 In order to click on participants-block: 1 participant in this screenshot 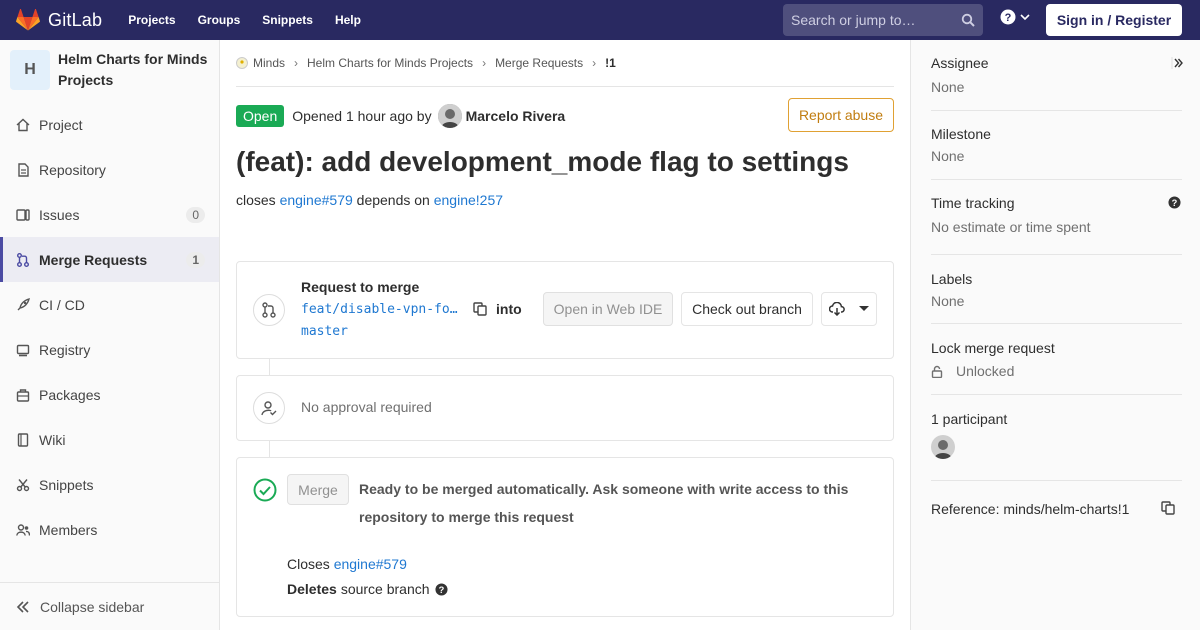, I will do `click(1056, 435)`.